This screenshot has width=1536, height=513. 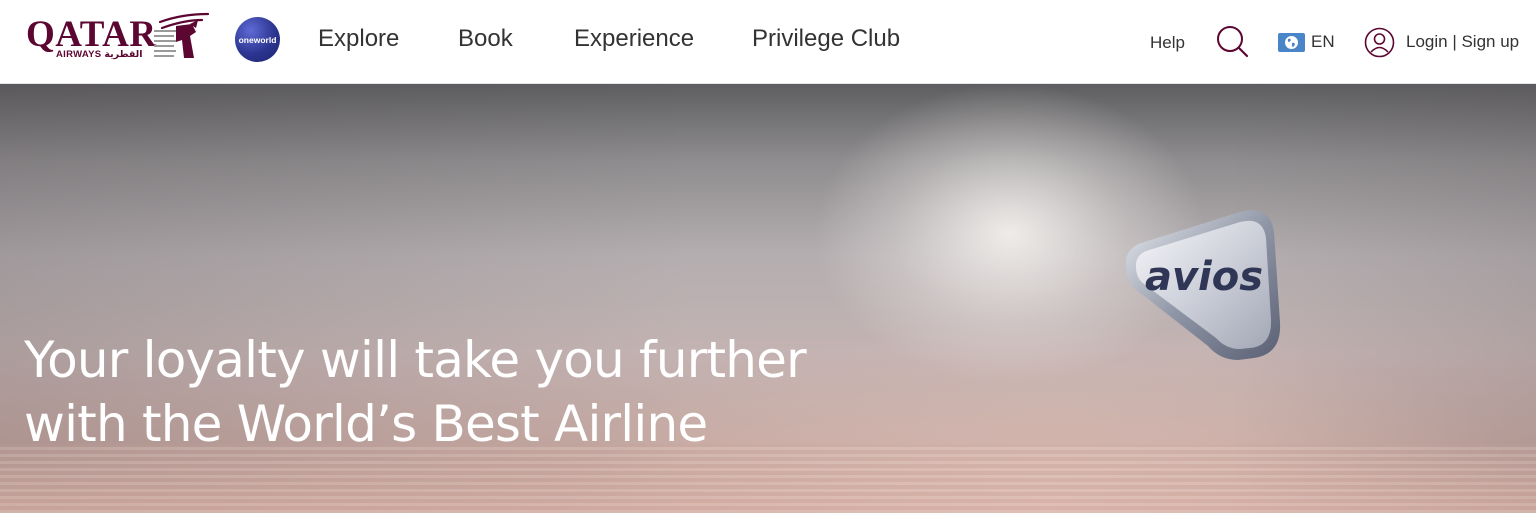 I want to click on nav-experience: Experience, so click(x=634, y=39).